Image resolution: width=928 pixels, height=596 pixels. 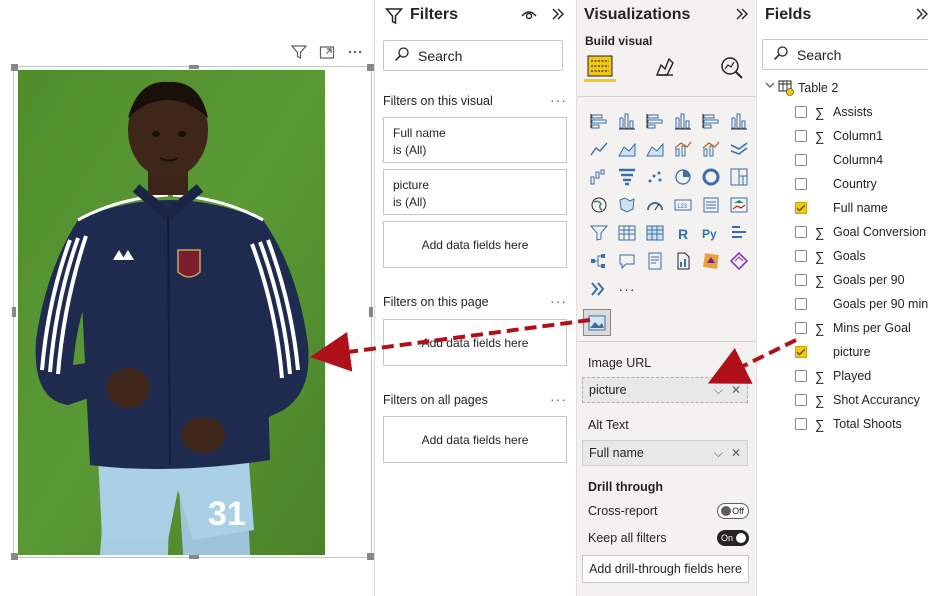 What do you see at coordinates (711, 149) in the screenshot?
I see `line-clustered-icon` at bounding box center [711, 149].